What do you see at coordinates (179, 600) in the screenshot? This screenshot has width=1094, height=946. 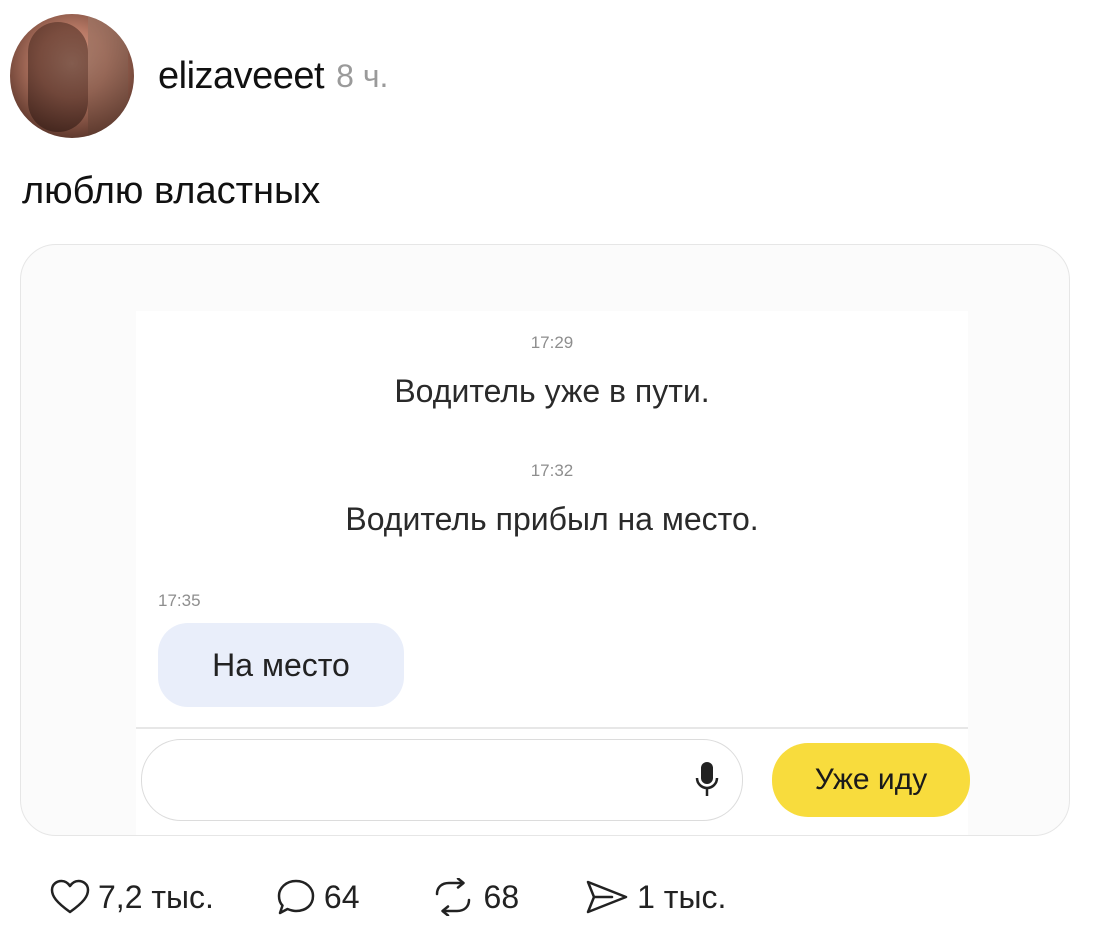 I see `user-message-time: 17:35` at bounding box center [179, 600].